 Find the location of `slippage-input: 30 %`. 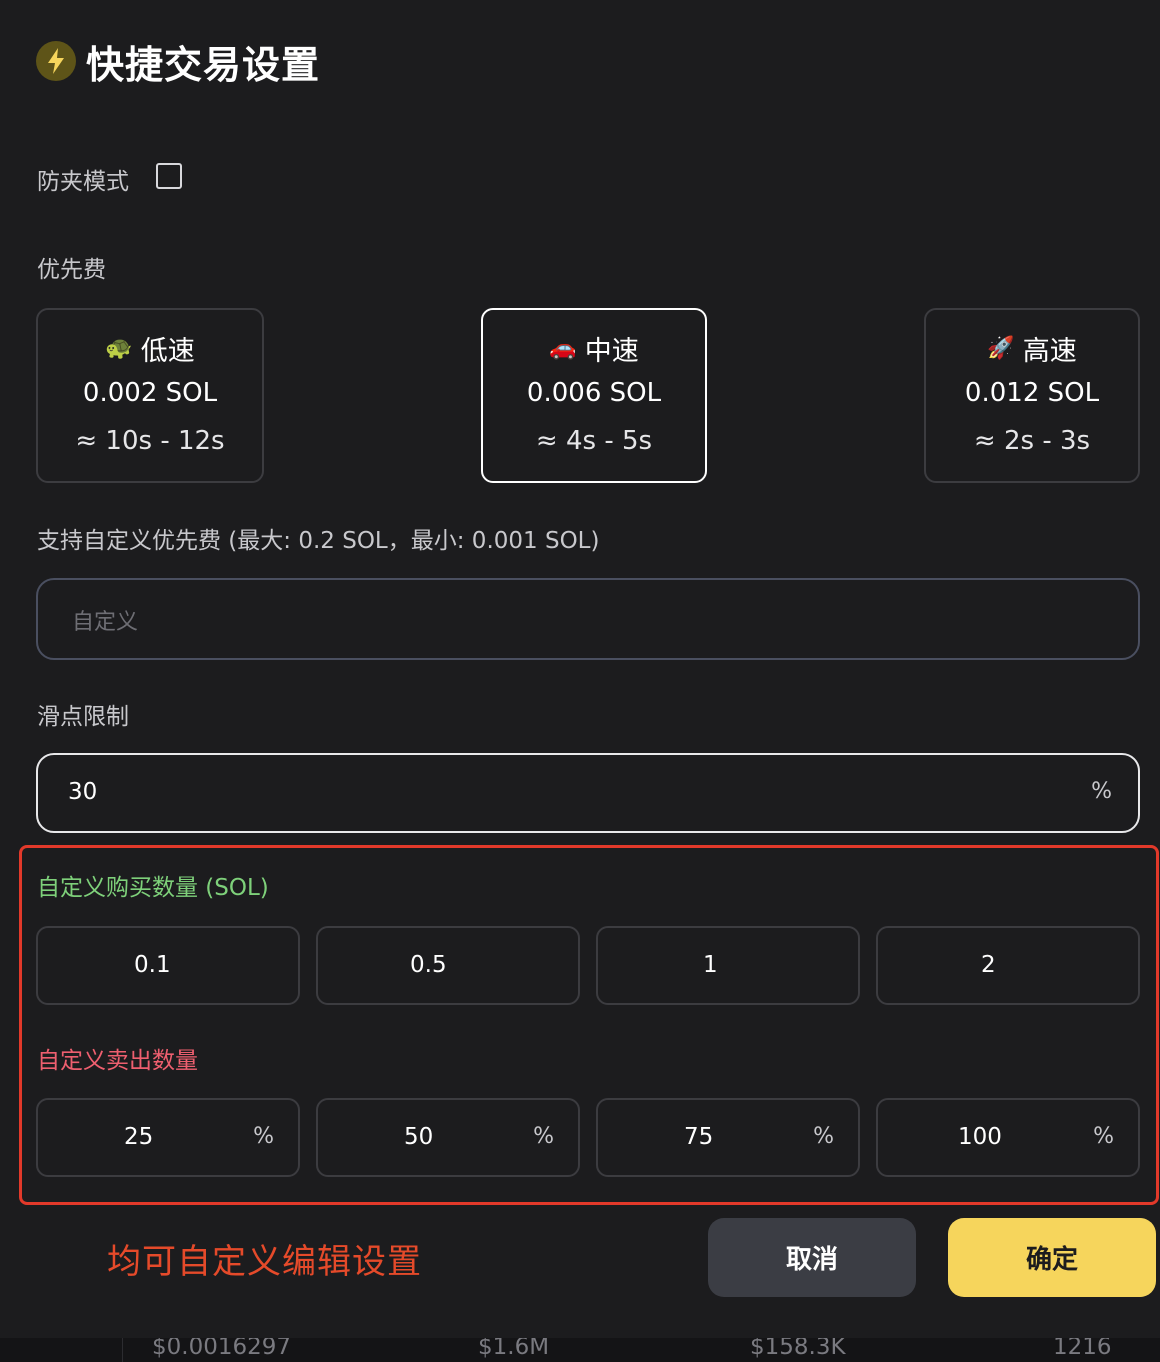

slippage-input: 30 % is located at coordinates (588, 793).